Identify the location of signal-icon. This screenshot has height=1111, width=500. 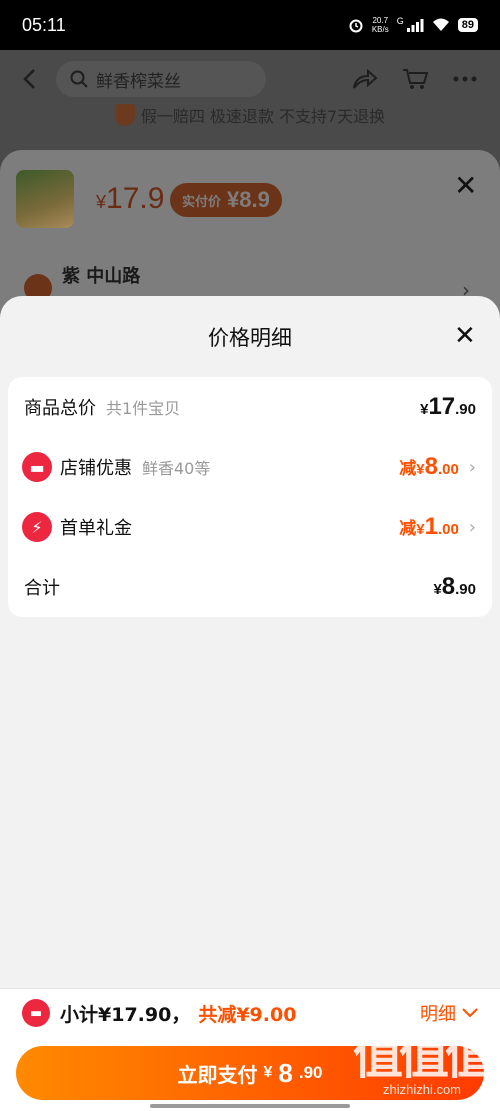
(415, 25).